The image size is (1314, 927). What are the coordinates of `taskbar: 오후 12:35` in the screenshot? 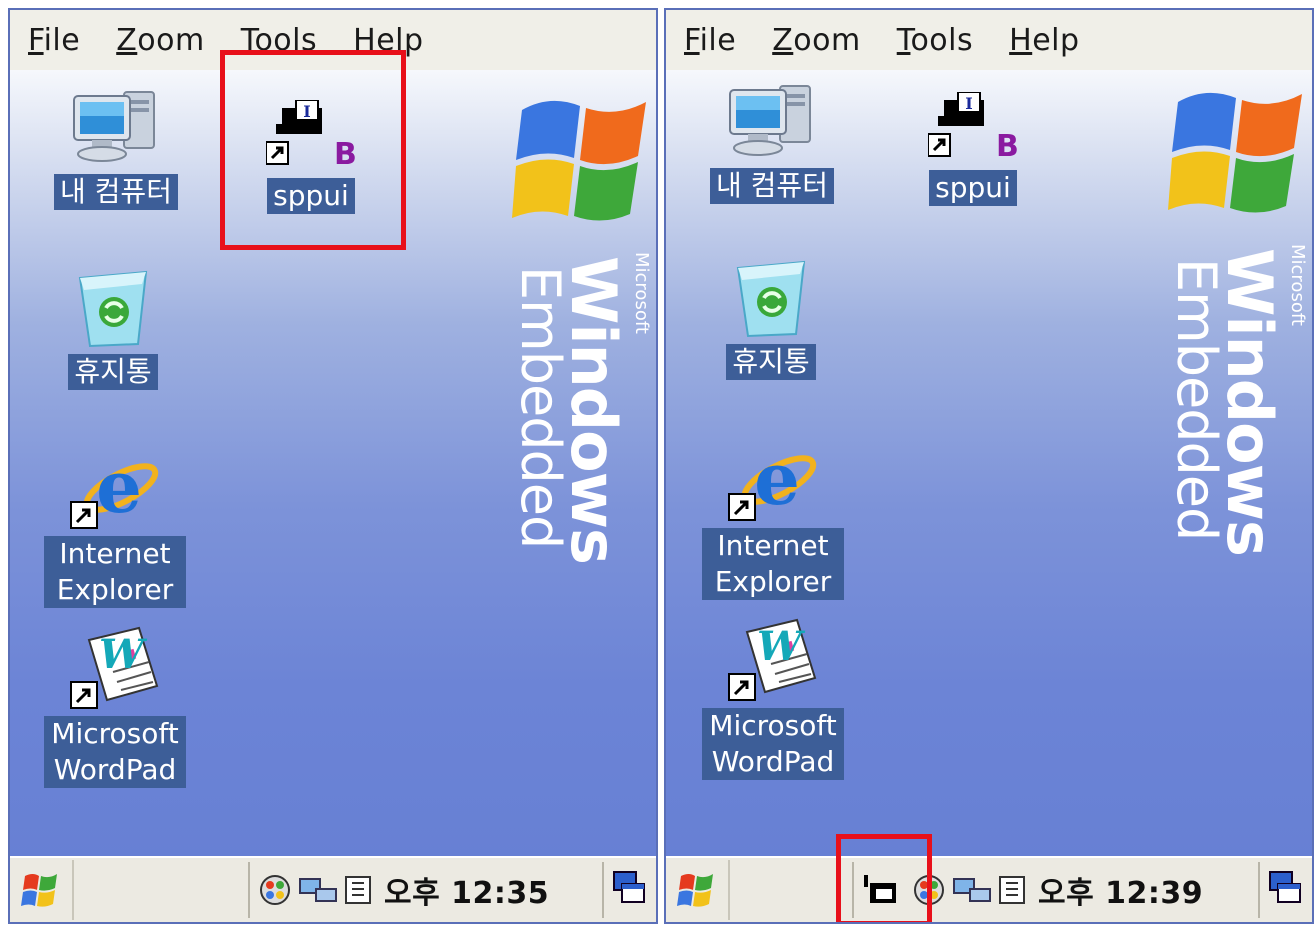 It's located at (333, 889).